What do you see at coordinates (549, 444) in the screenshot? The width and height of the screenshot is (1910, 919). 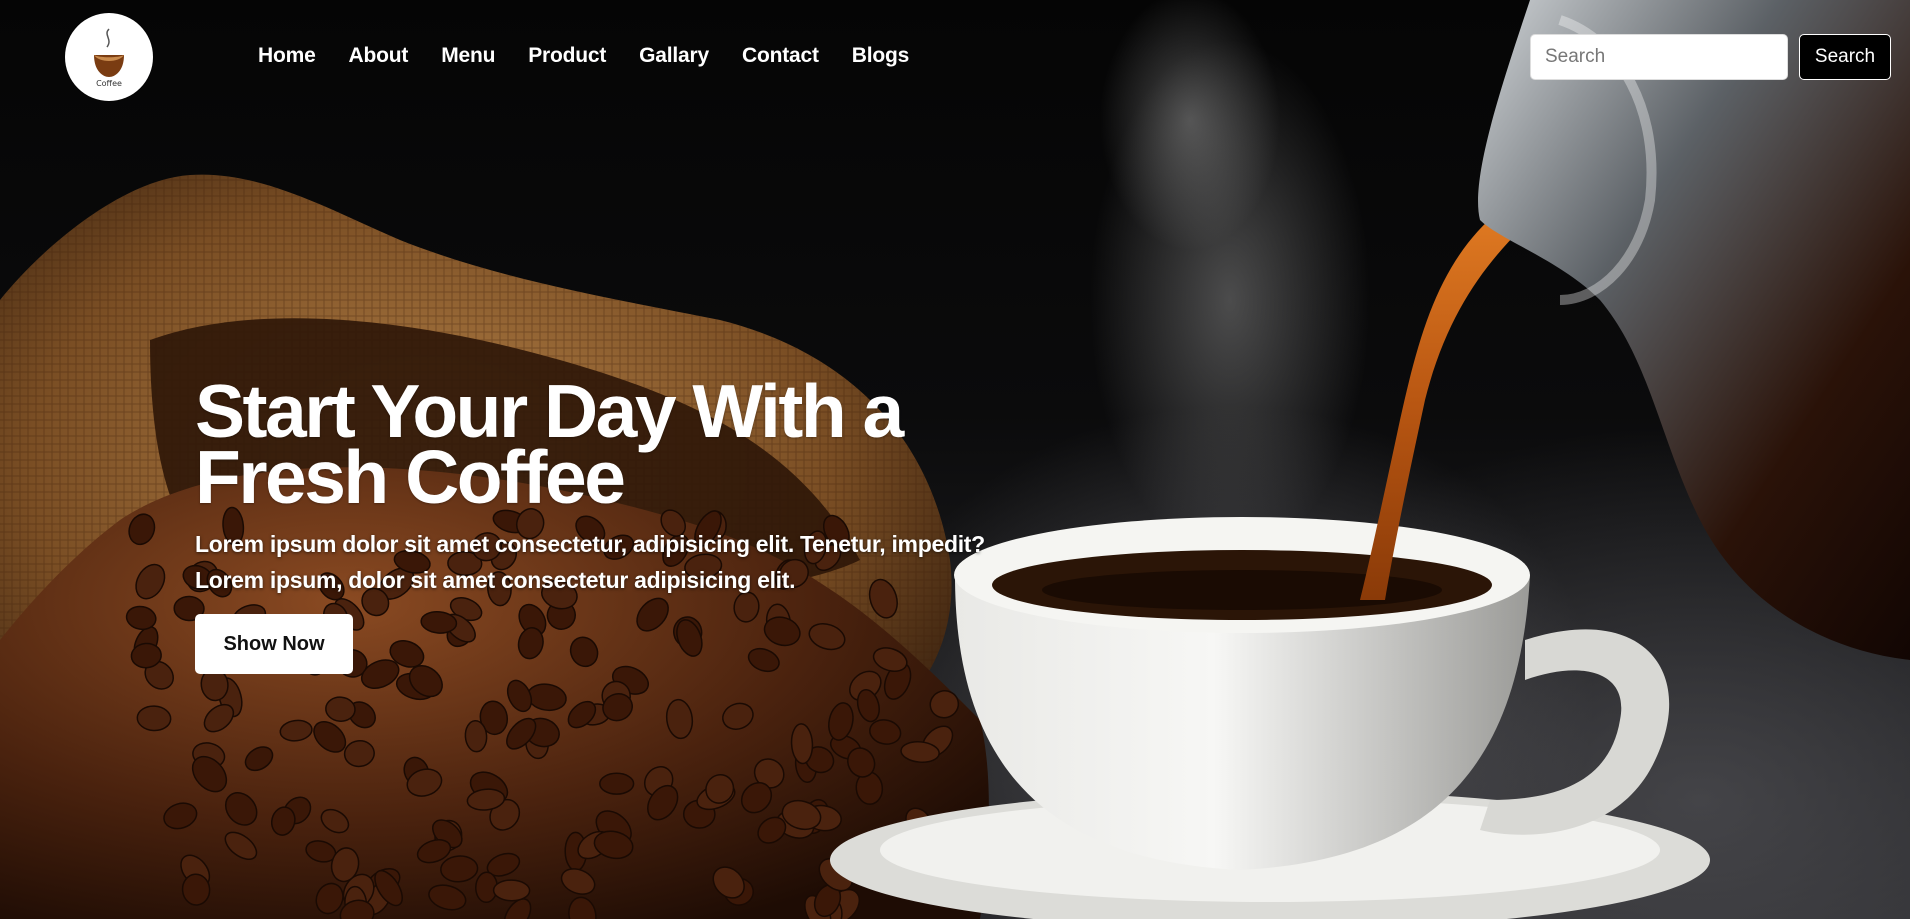 I see `hero-title: Start Your Day With a Fresh Coffee` at bounding box center [549, 444].